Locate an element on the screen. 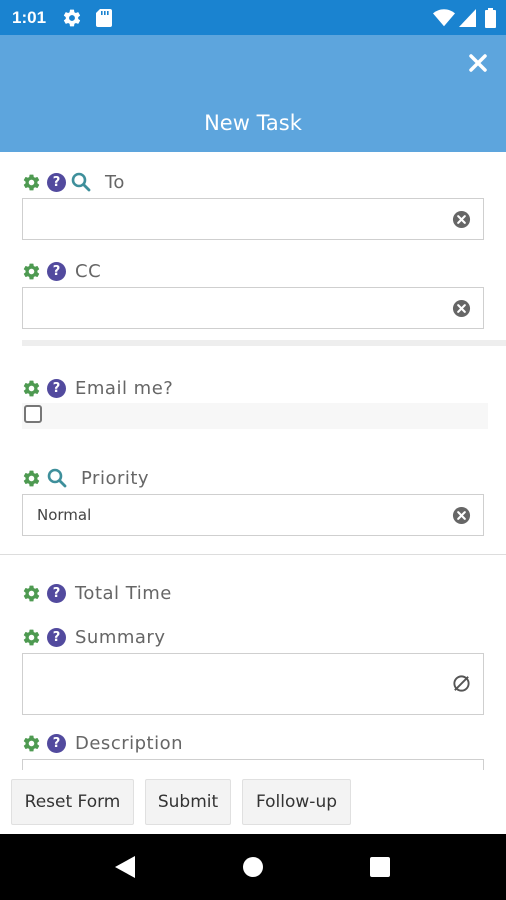 The width and height of the screenshot is (506, 900). cc-field is located at coordinates (253, 308).